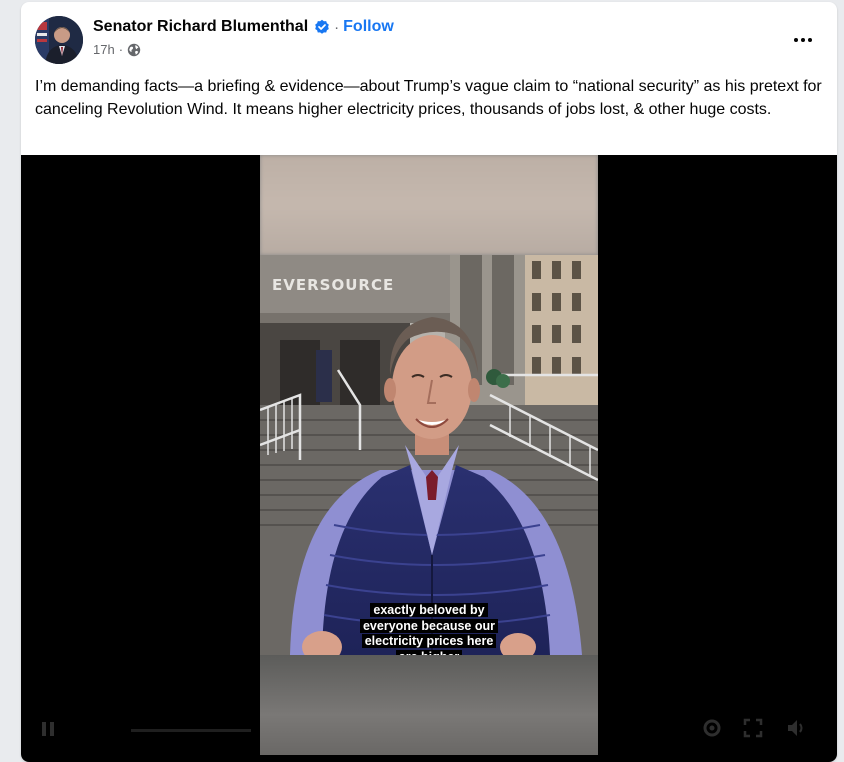 This screenshot has width=844, height=762. Describe the element at coordinates (48, 729) in the screenshot. I see `play-icon` at that location.